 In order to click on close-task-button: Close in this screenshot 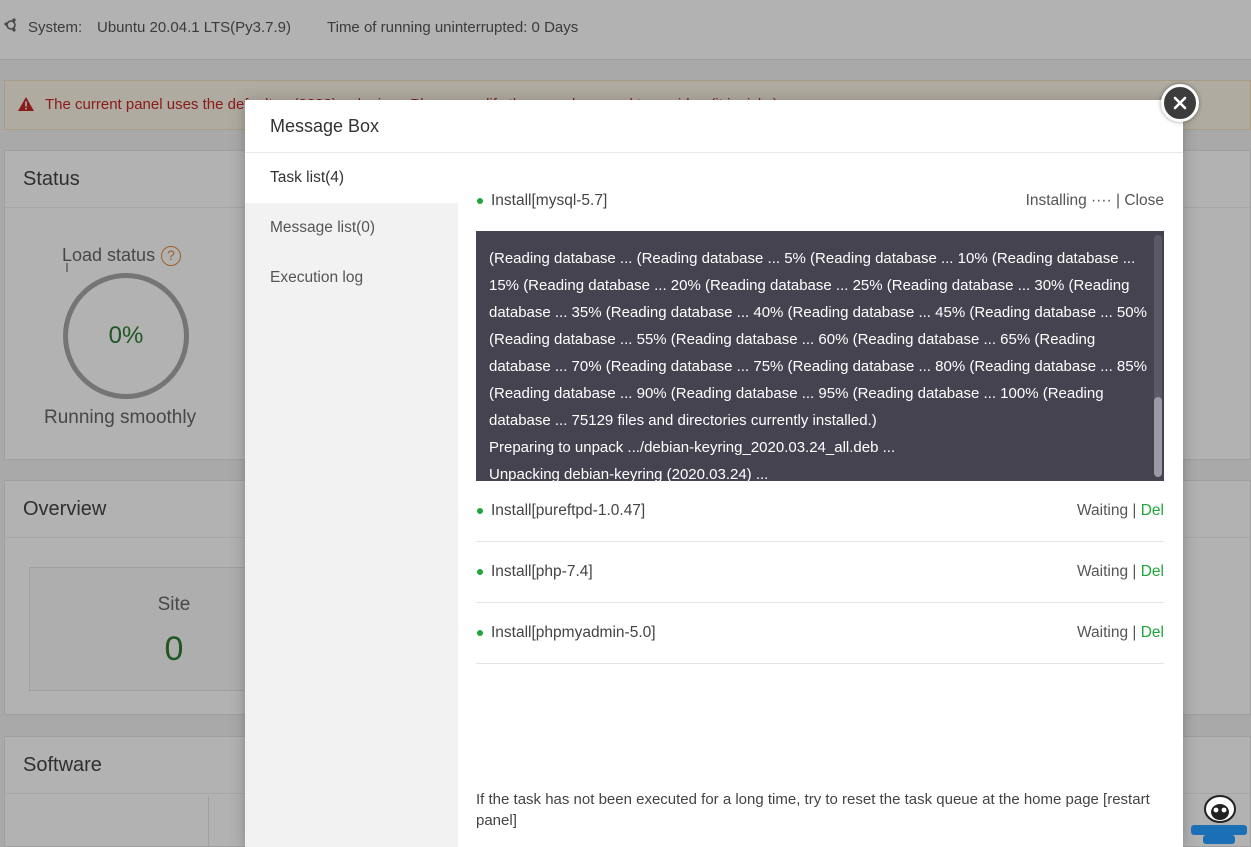, I will do `click(1144, 200)`.